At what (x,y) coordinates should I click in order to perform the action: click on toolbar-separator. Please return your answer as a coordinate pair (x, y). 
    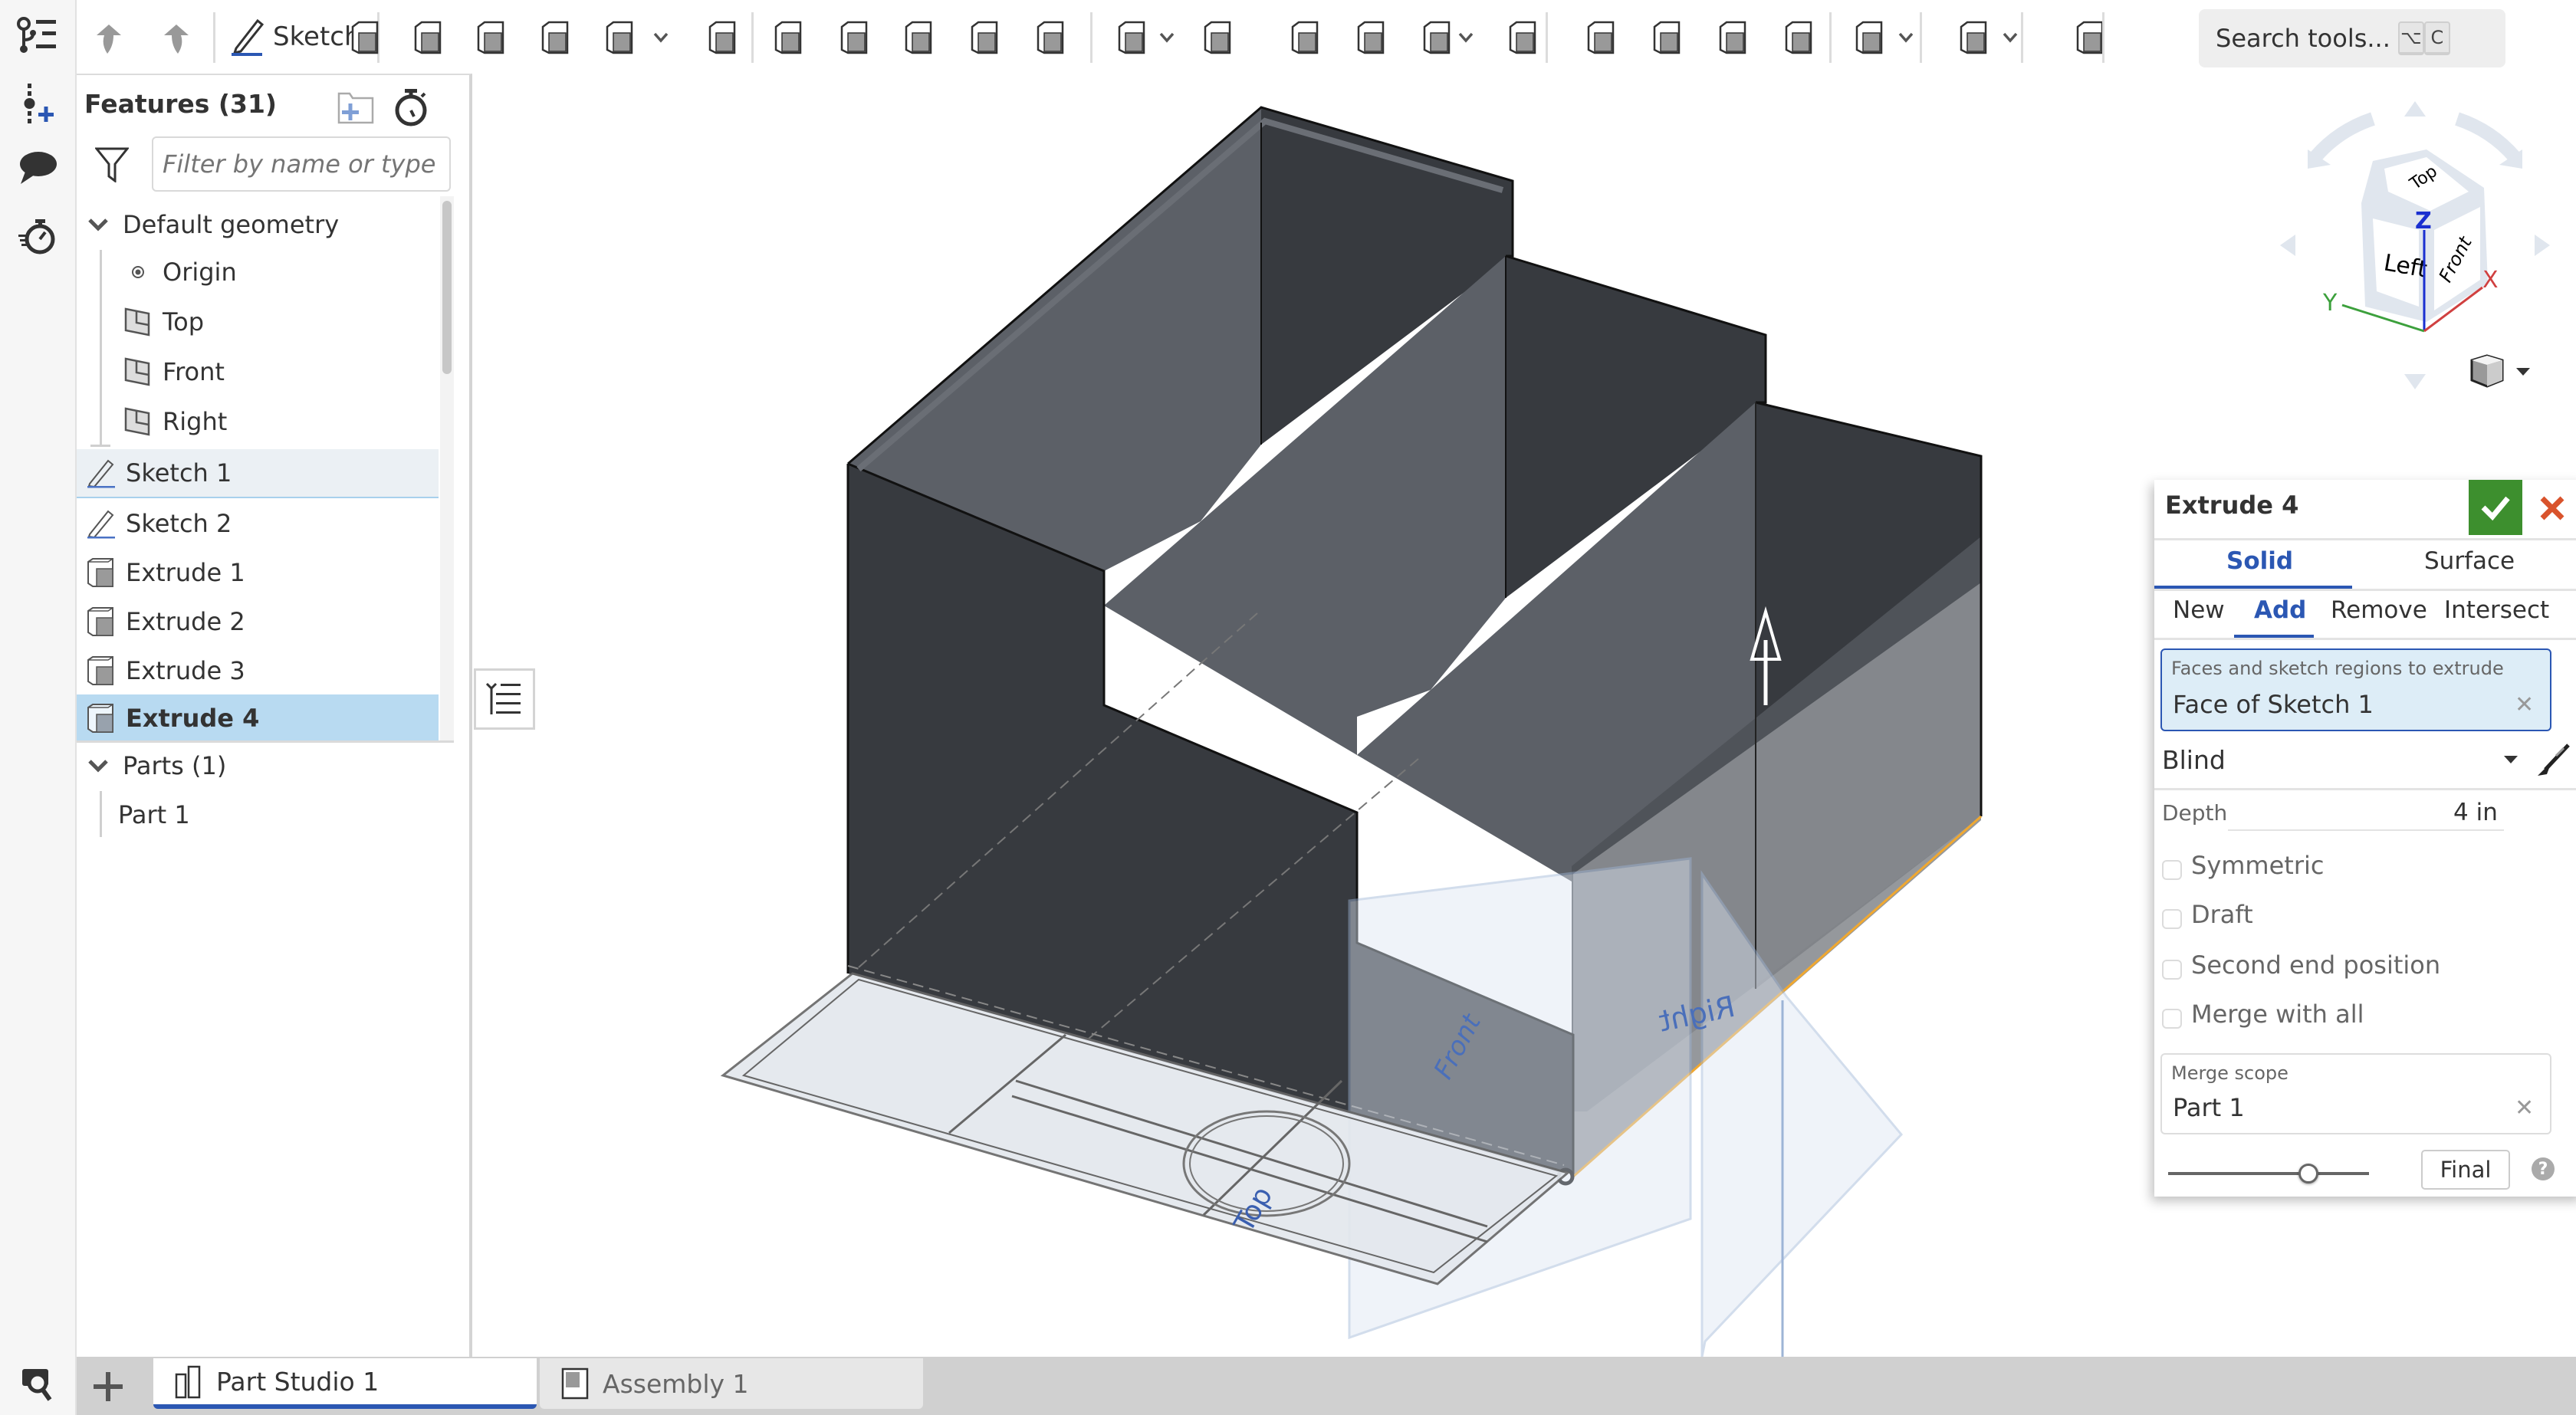
    Looking at the image, I should click on (2022, 37).